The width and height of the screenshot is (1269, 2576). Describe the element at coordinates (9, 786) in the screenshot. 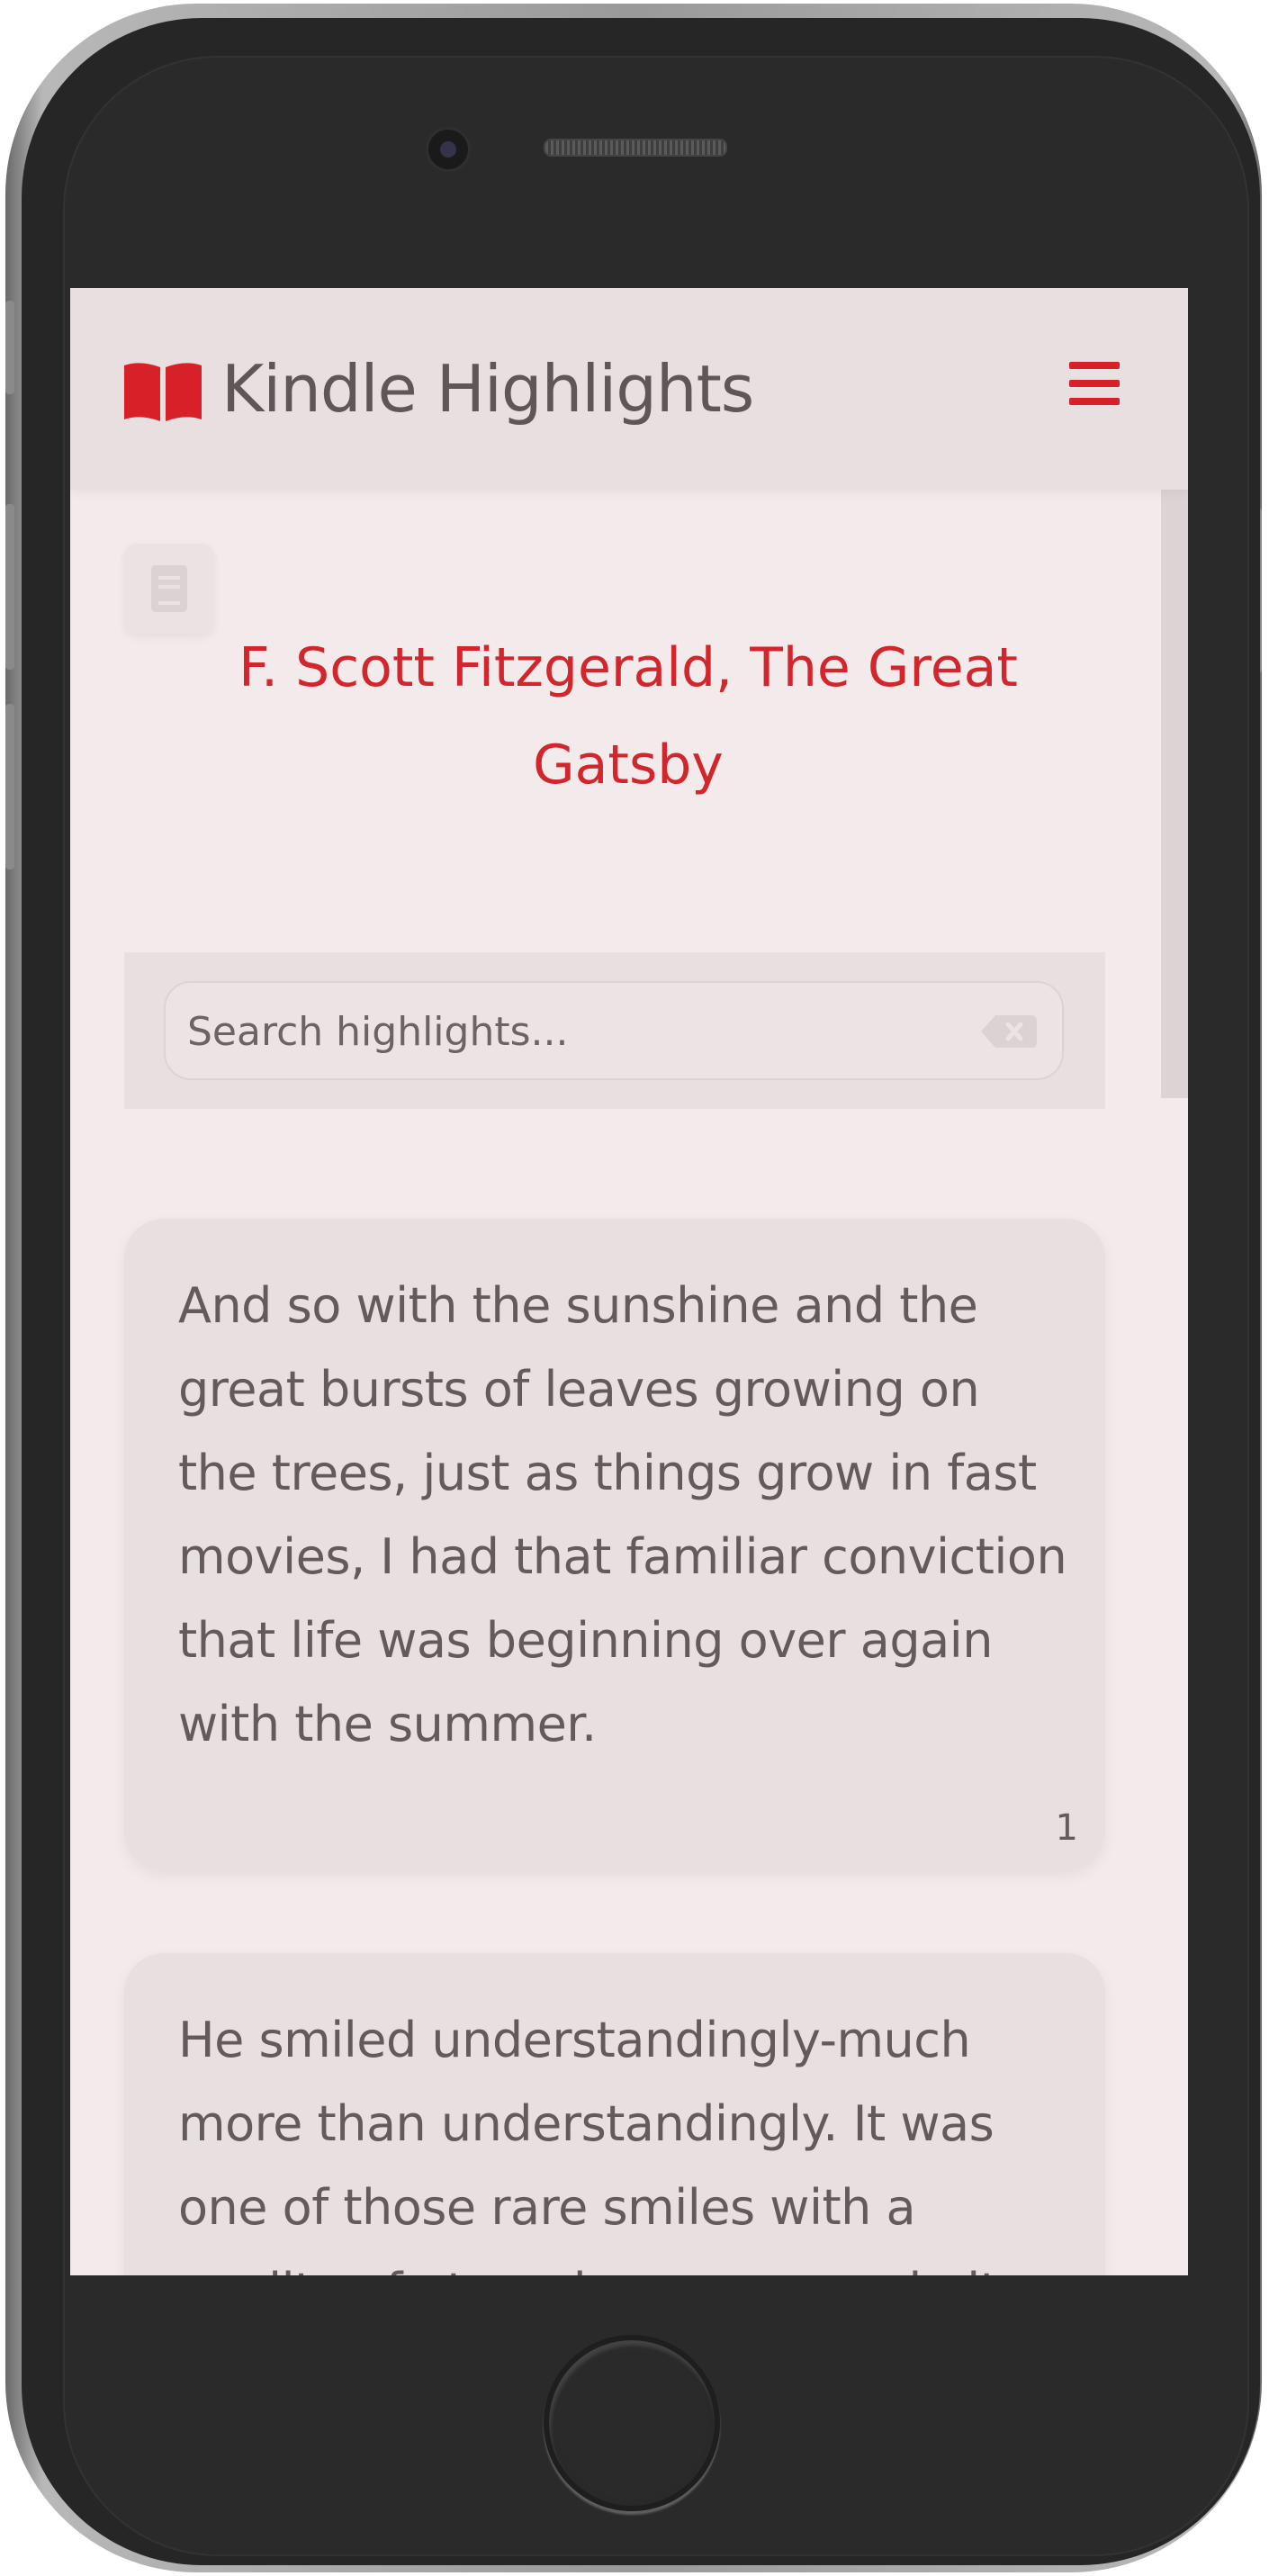

I see `volume-down-button` at that location.